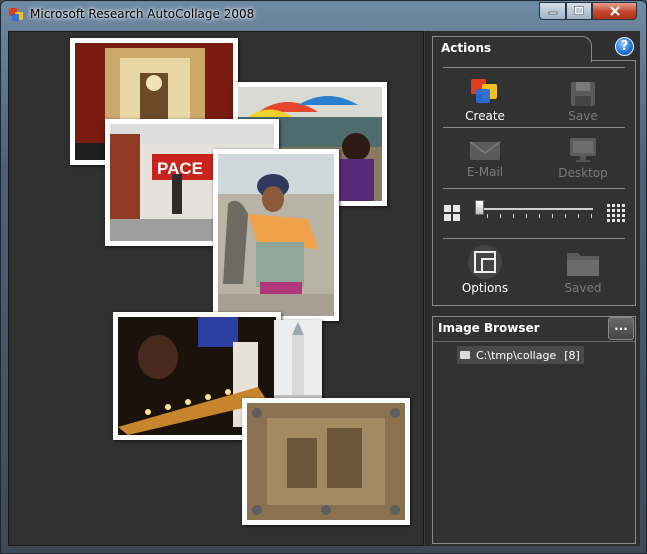 Image resolution: width=647 pixels, height=554 pixels. I want to click on folder-tree-item: C:\tmp\collage [8], so click(520, 355).